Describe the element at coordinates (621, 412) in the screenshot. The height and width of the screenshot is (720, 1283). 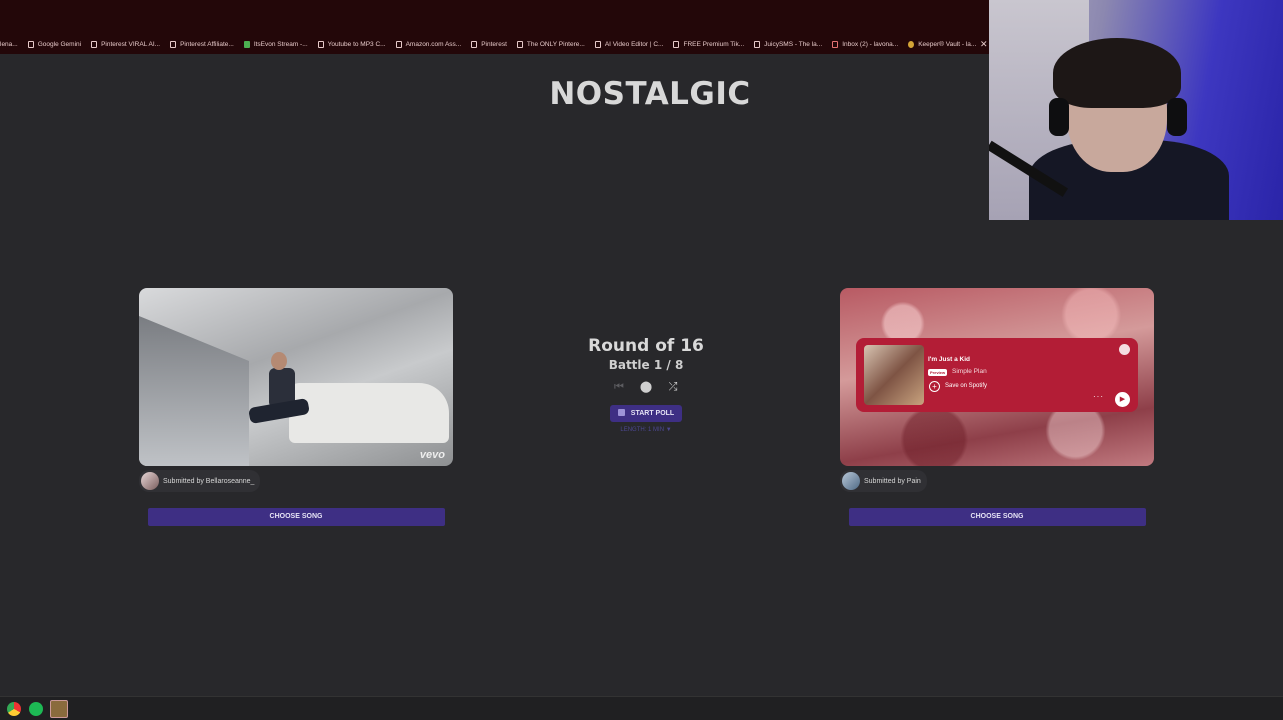
I see `poll-icon` at that location.